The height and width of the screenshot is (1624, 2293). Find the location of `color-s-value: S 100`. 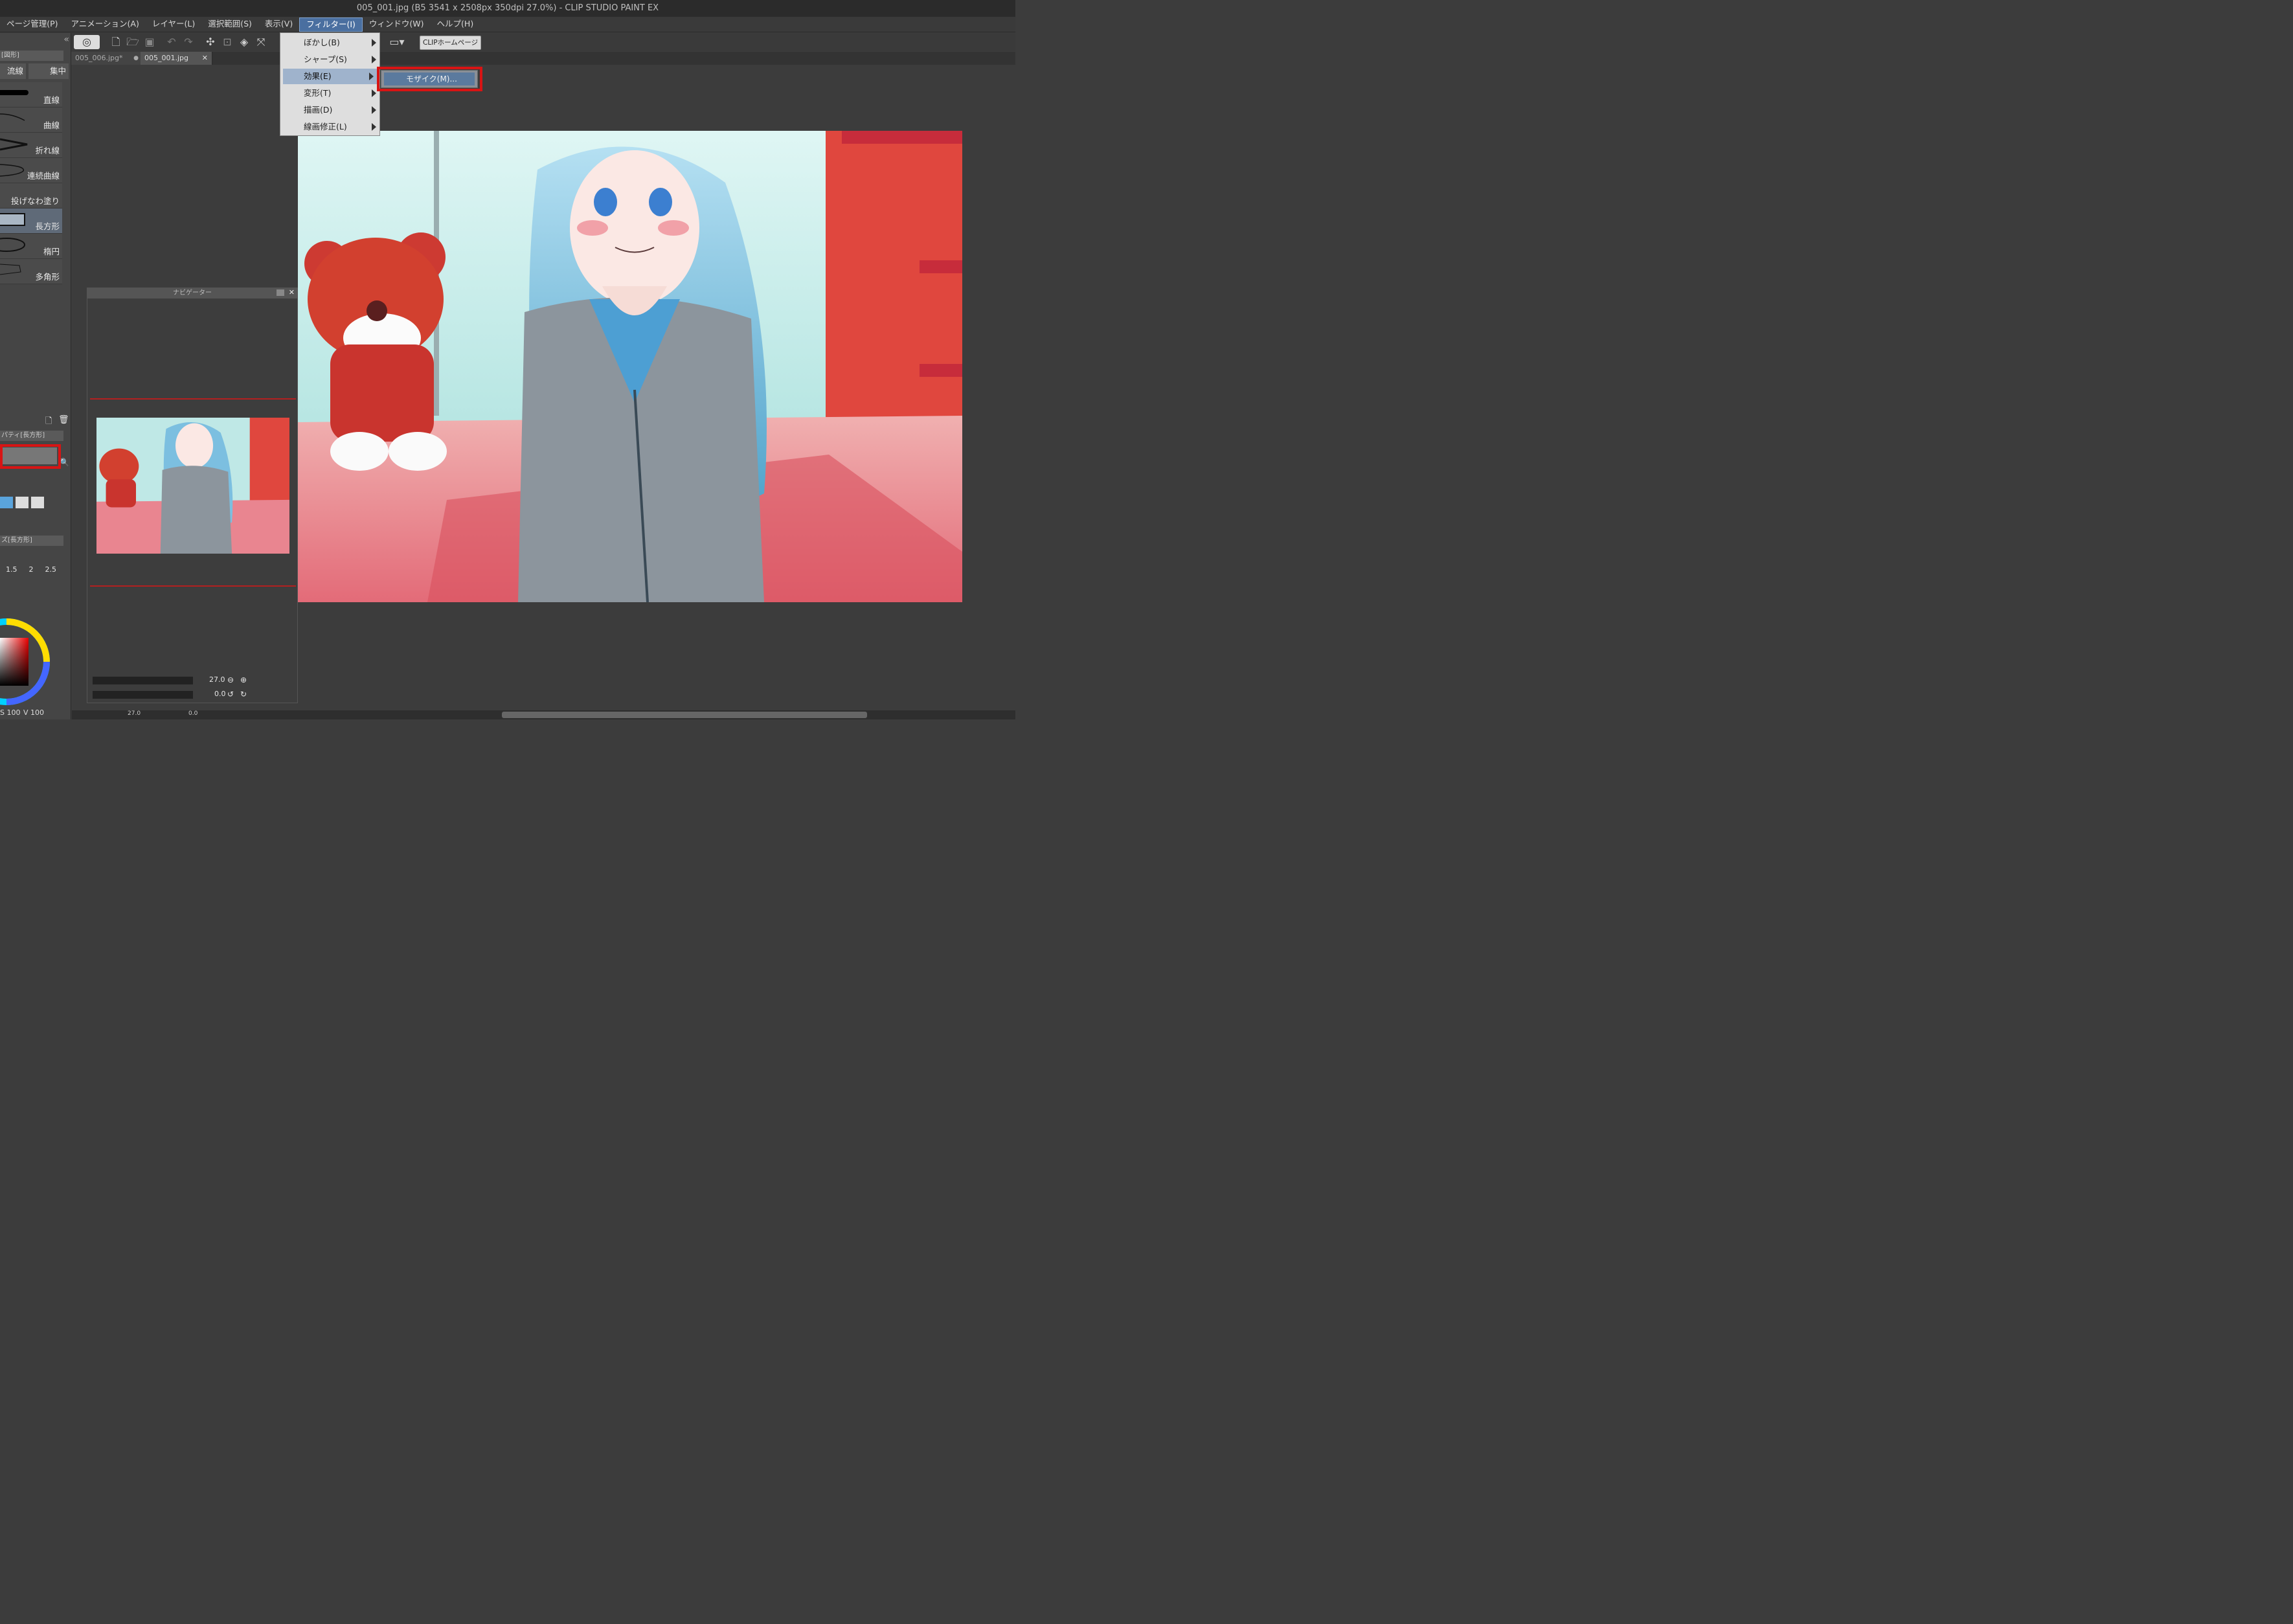

color-s-value: S 100 is located at coordinates (10, 712).